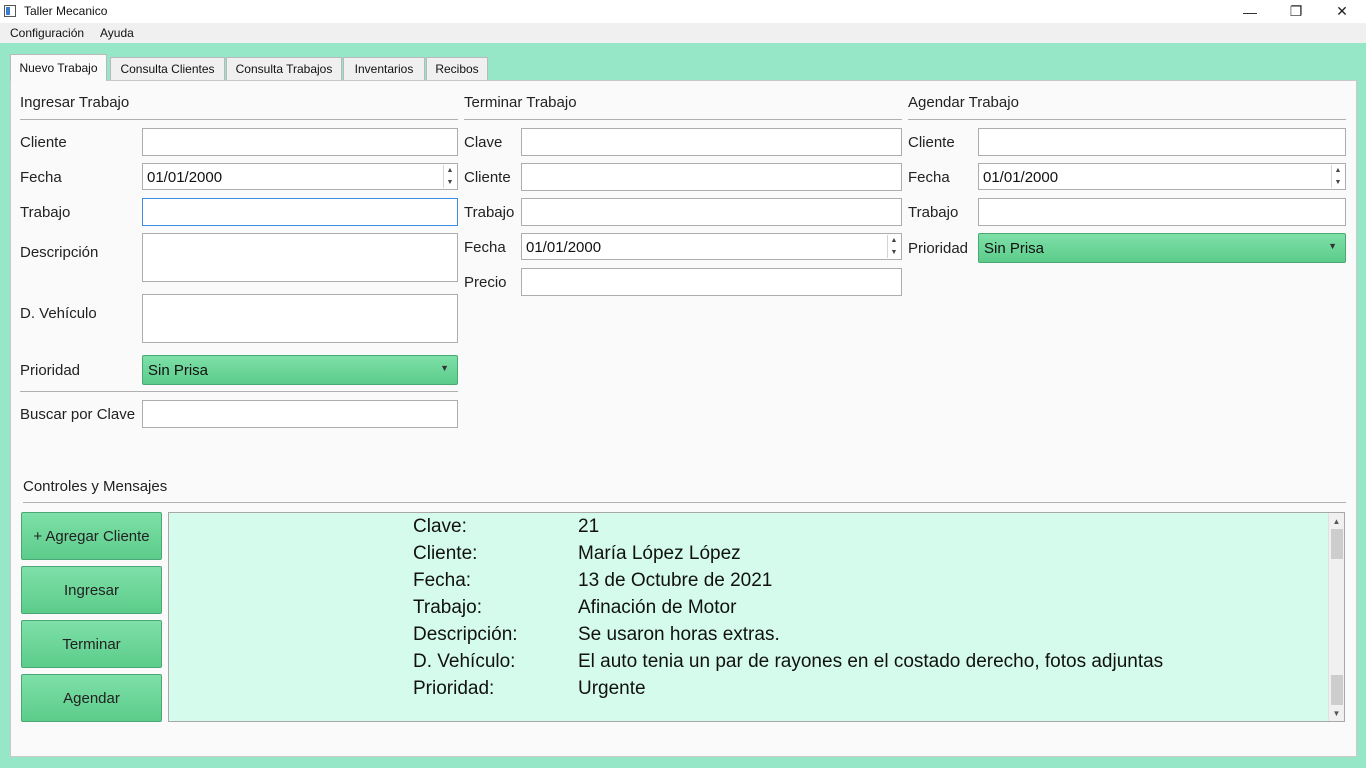 The width and height of the screenshot is (1366, 768). What do you see at coordinates (963, 102) in the screenshot?
I see `agendar-title: Agendar Trabajo` at bounding box center [963, 102].